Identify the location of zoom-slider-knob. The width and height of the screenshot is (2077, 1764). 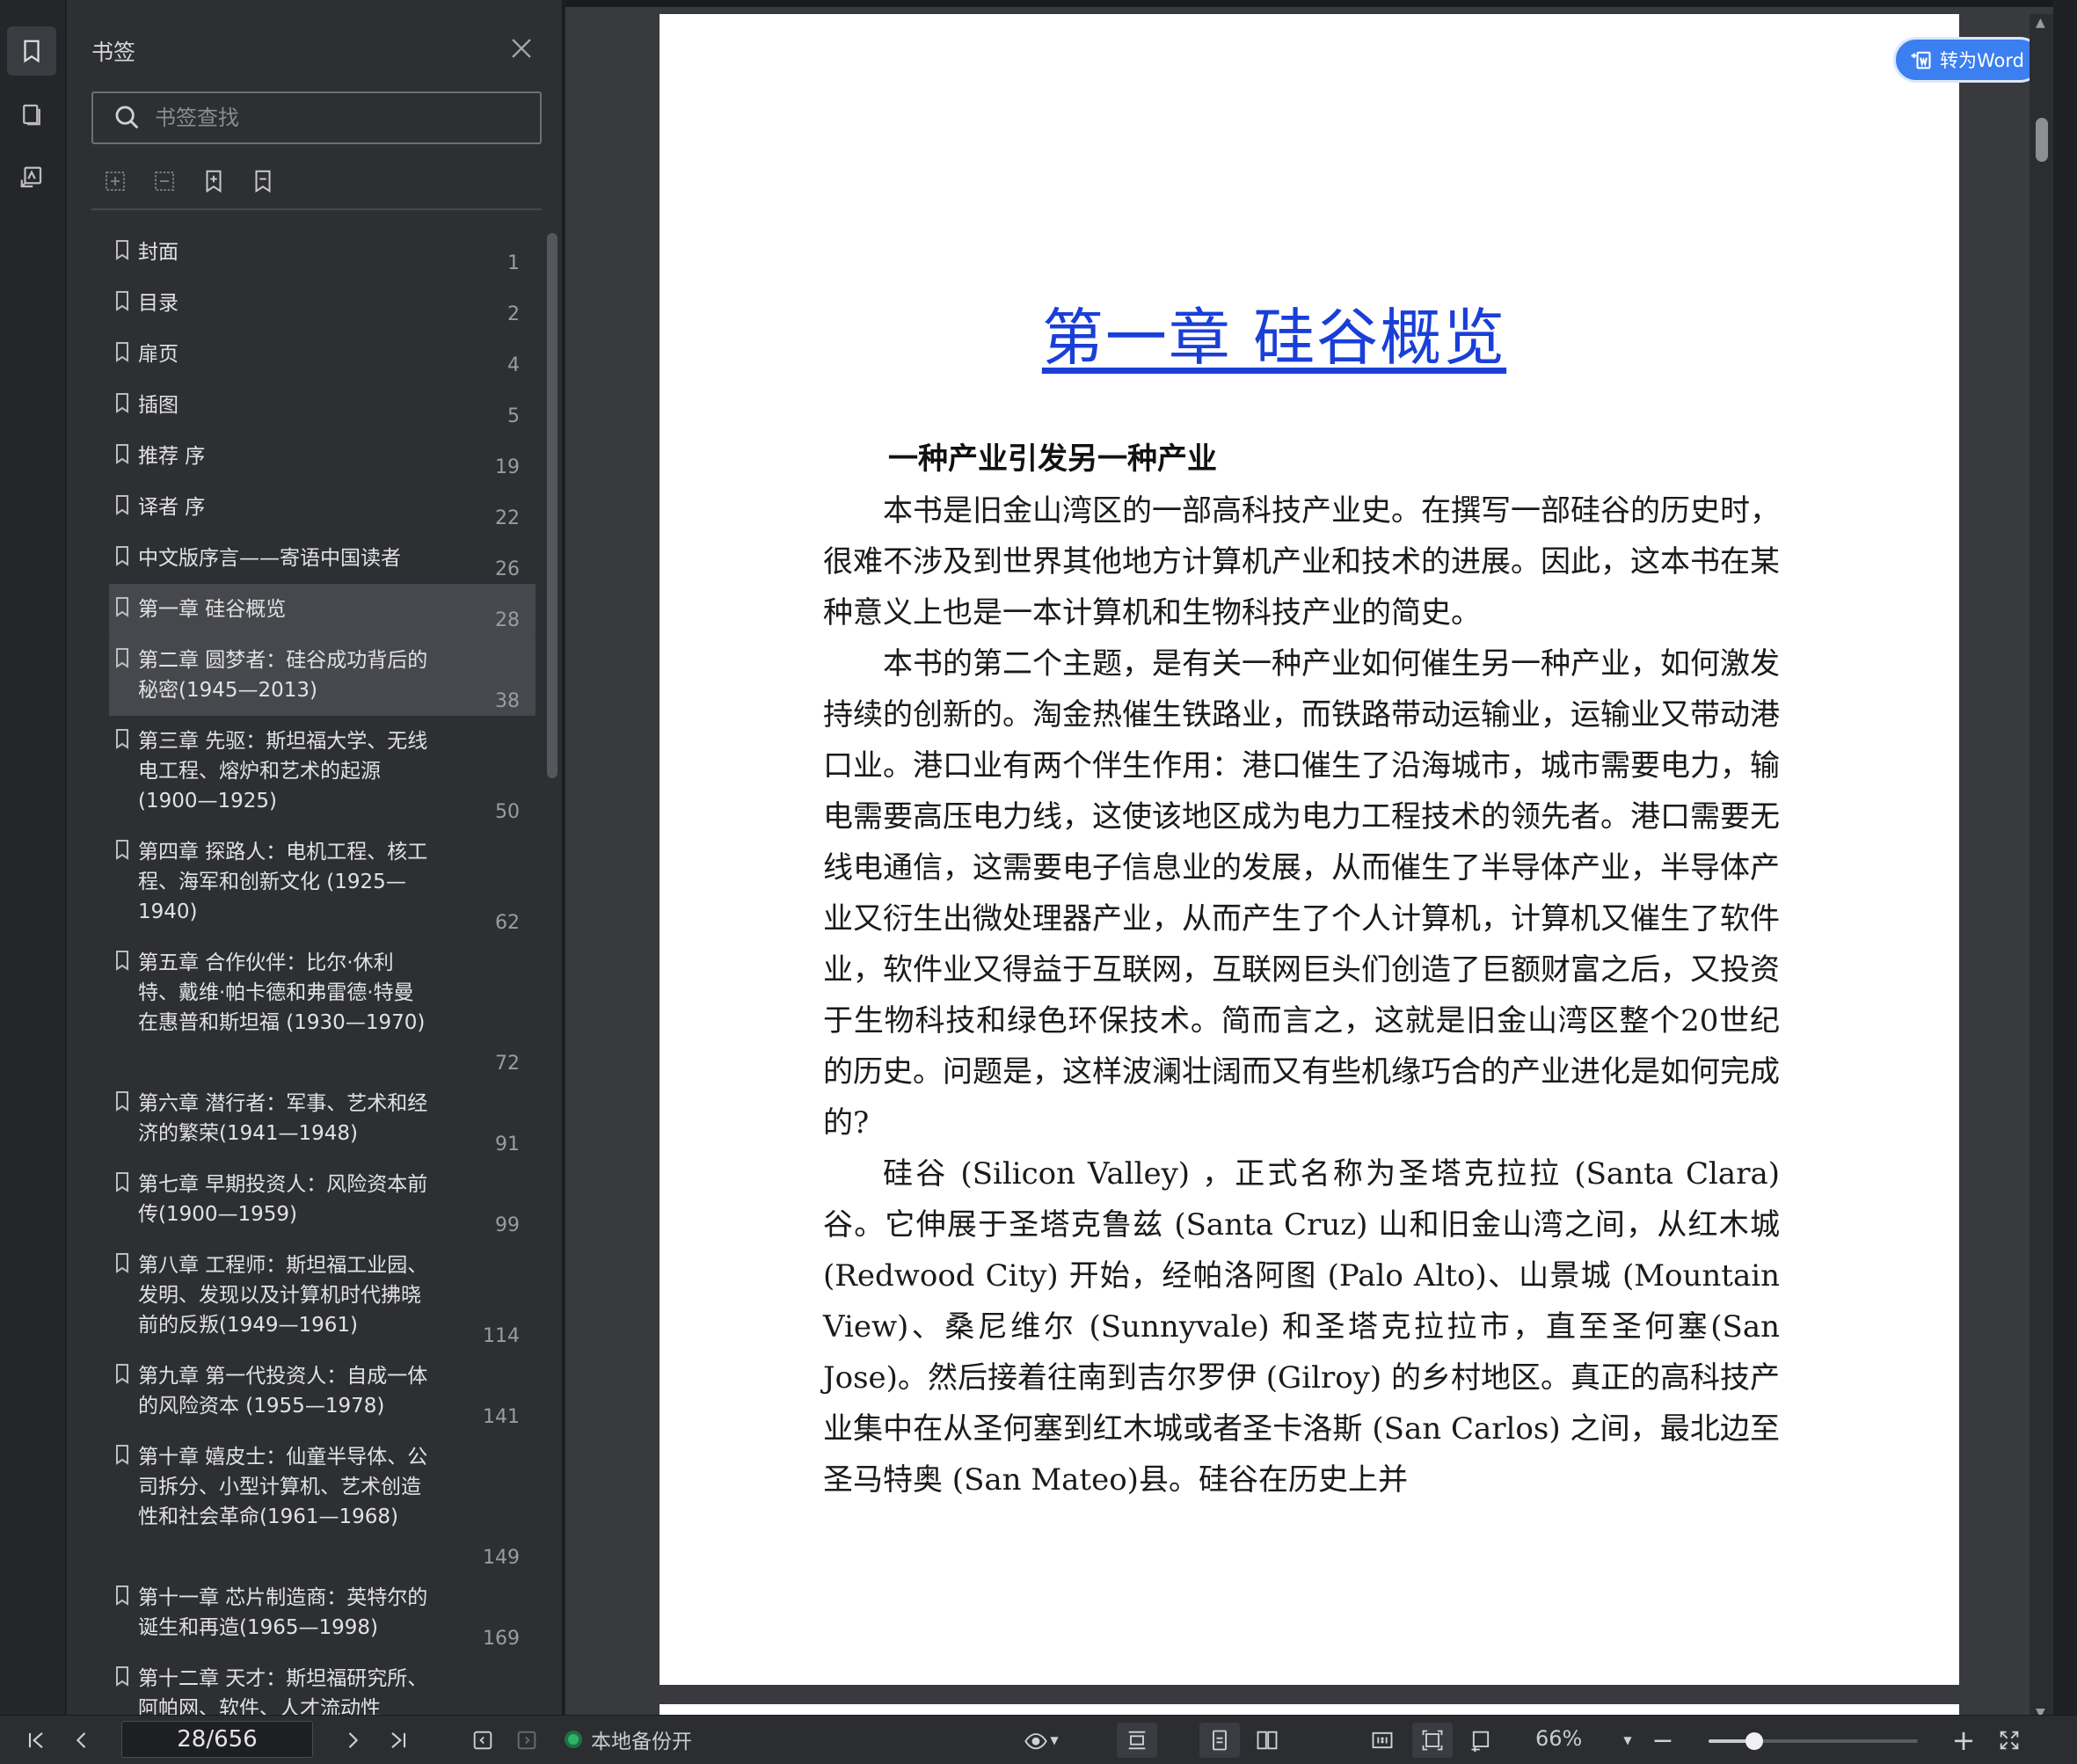
(1754, 1741).